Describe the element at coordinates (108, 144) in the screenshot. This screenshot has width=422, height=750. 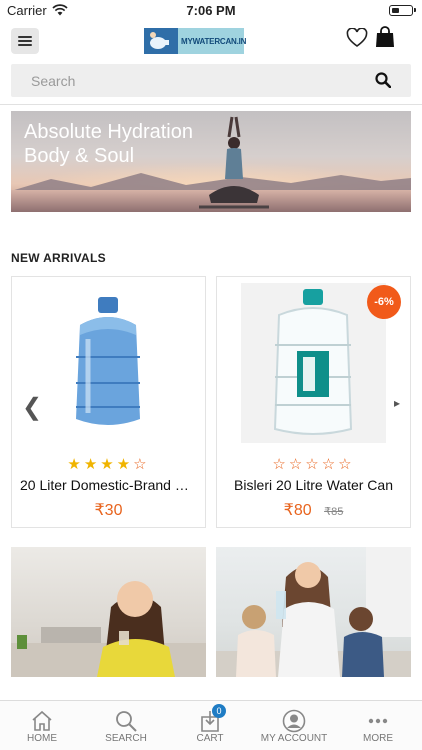
I see `banner-headline: Absolute Hydration Body & Soul` at that location.